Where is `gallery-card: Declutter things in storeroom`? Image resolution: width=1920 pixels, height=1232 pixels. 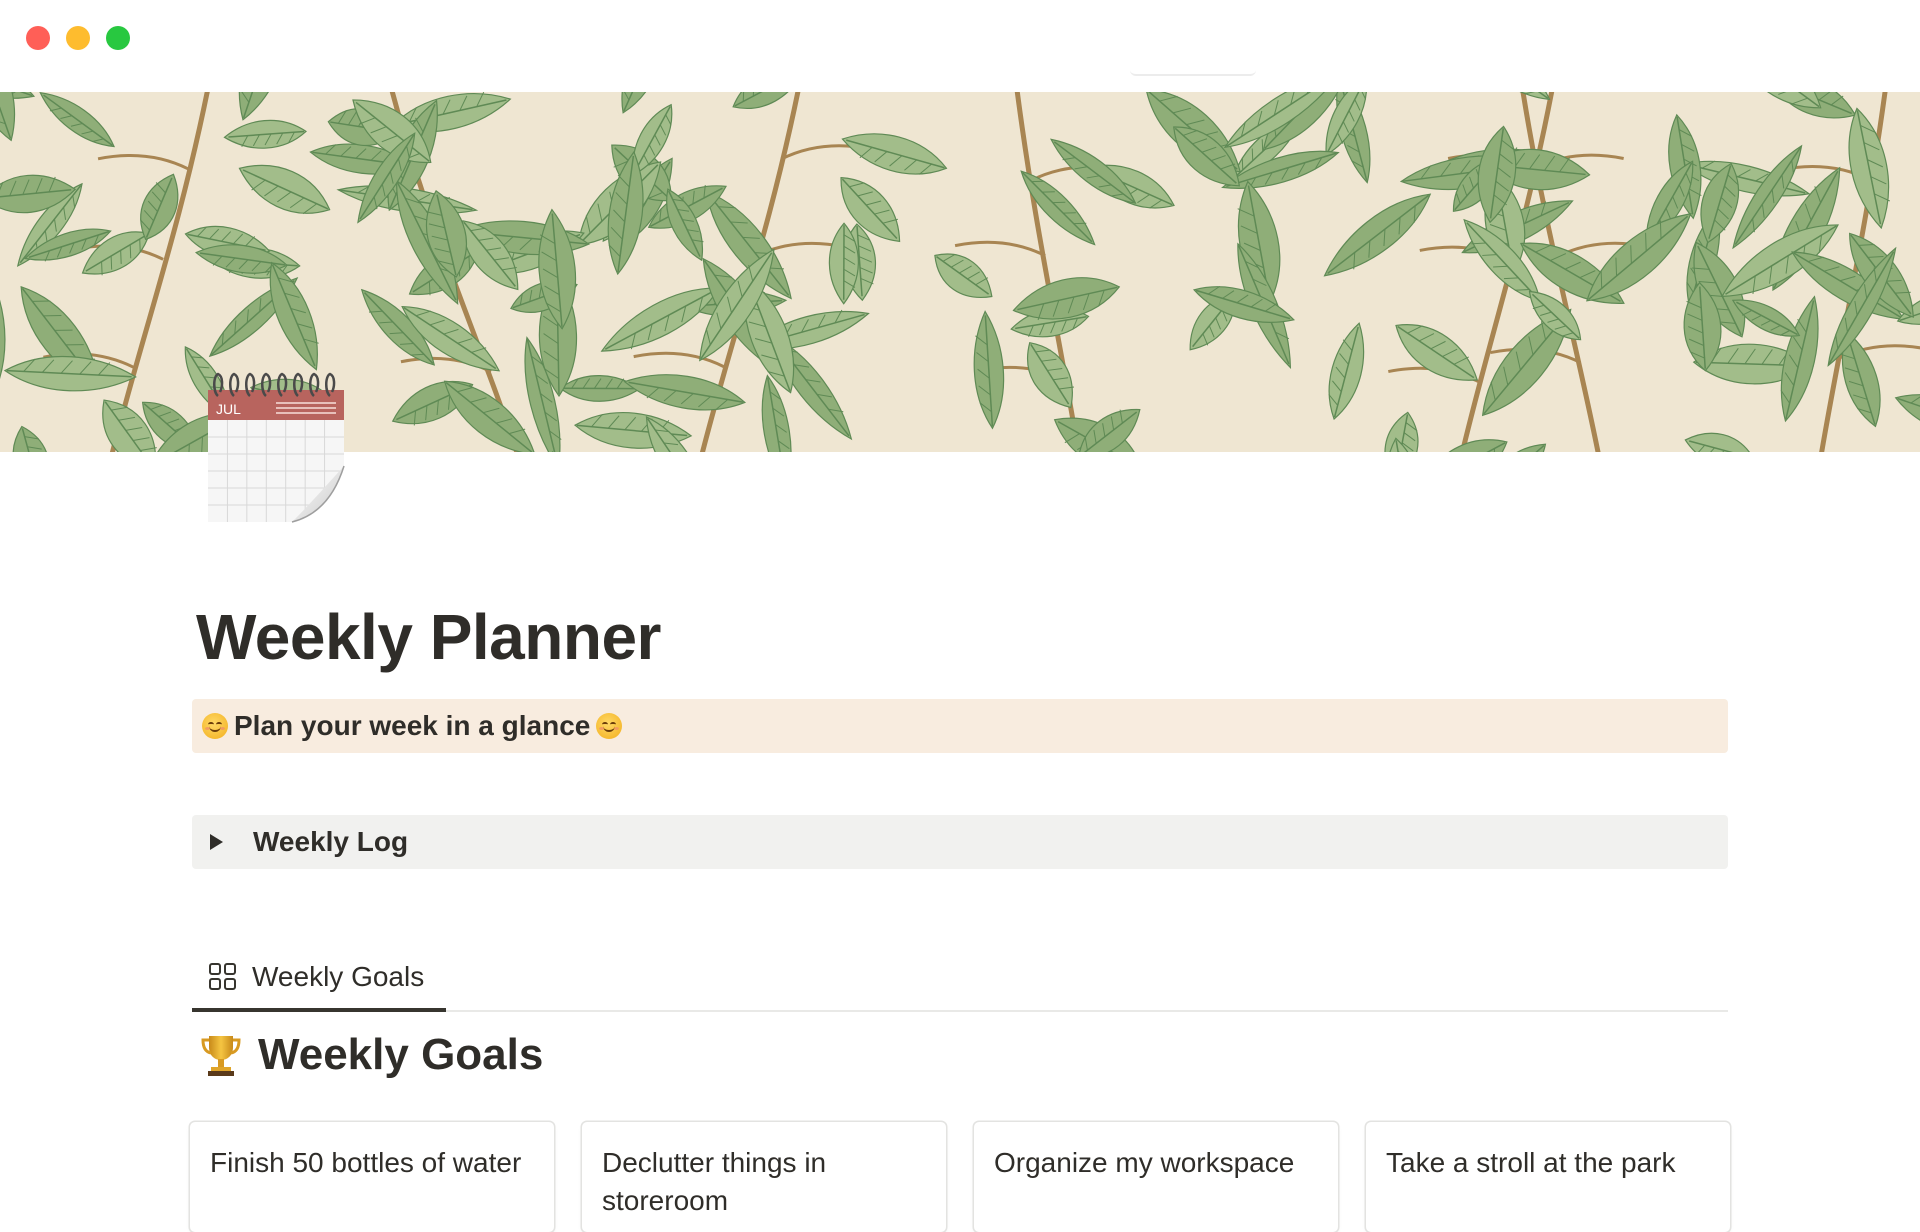 gallery-card: Declutter things in storeroom is located at coordinates (764, 1177).